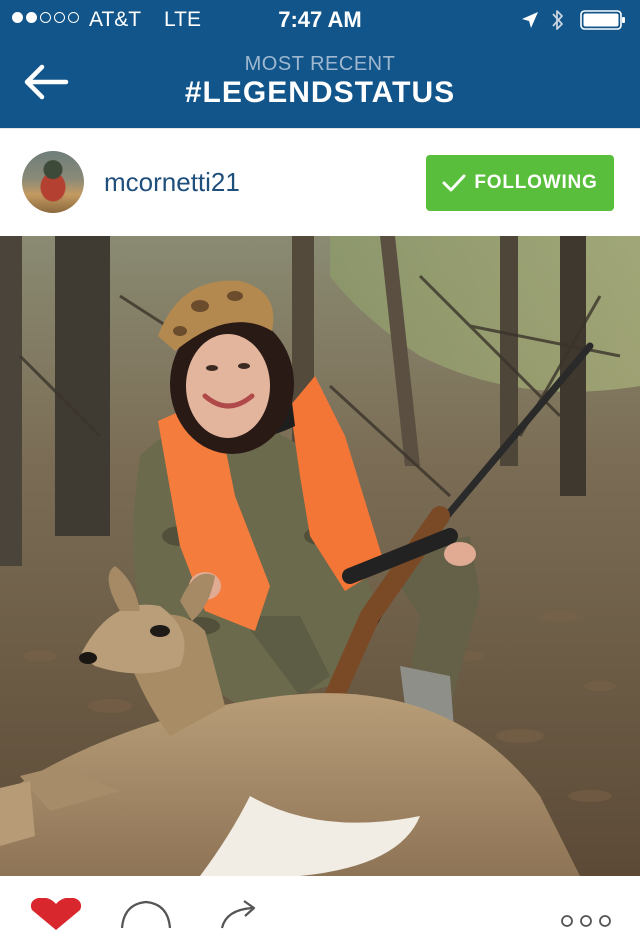 This screenshot has height=935, width=640. What do you see at coordinates (454, 183) in the screenshot?
I see `checkmark-icon` at bounding box center [454, 183].